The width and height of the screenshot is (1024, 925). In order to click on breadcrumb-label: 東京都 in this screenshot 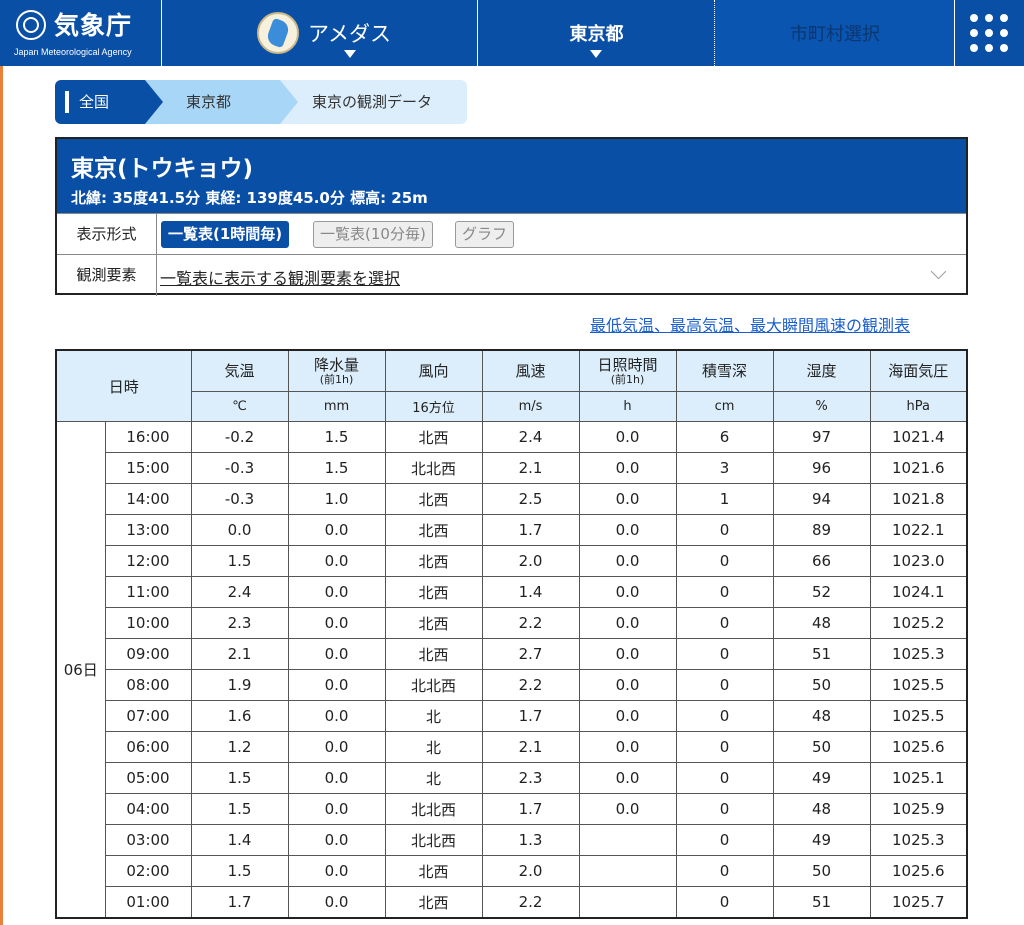, I will do `click(209, 102)`.